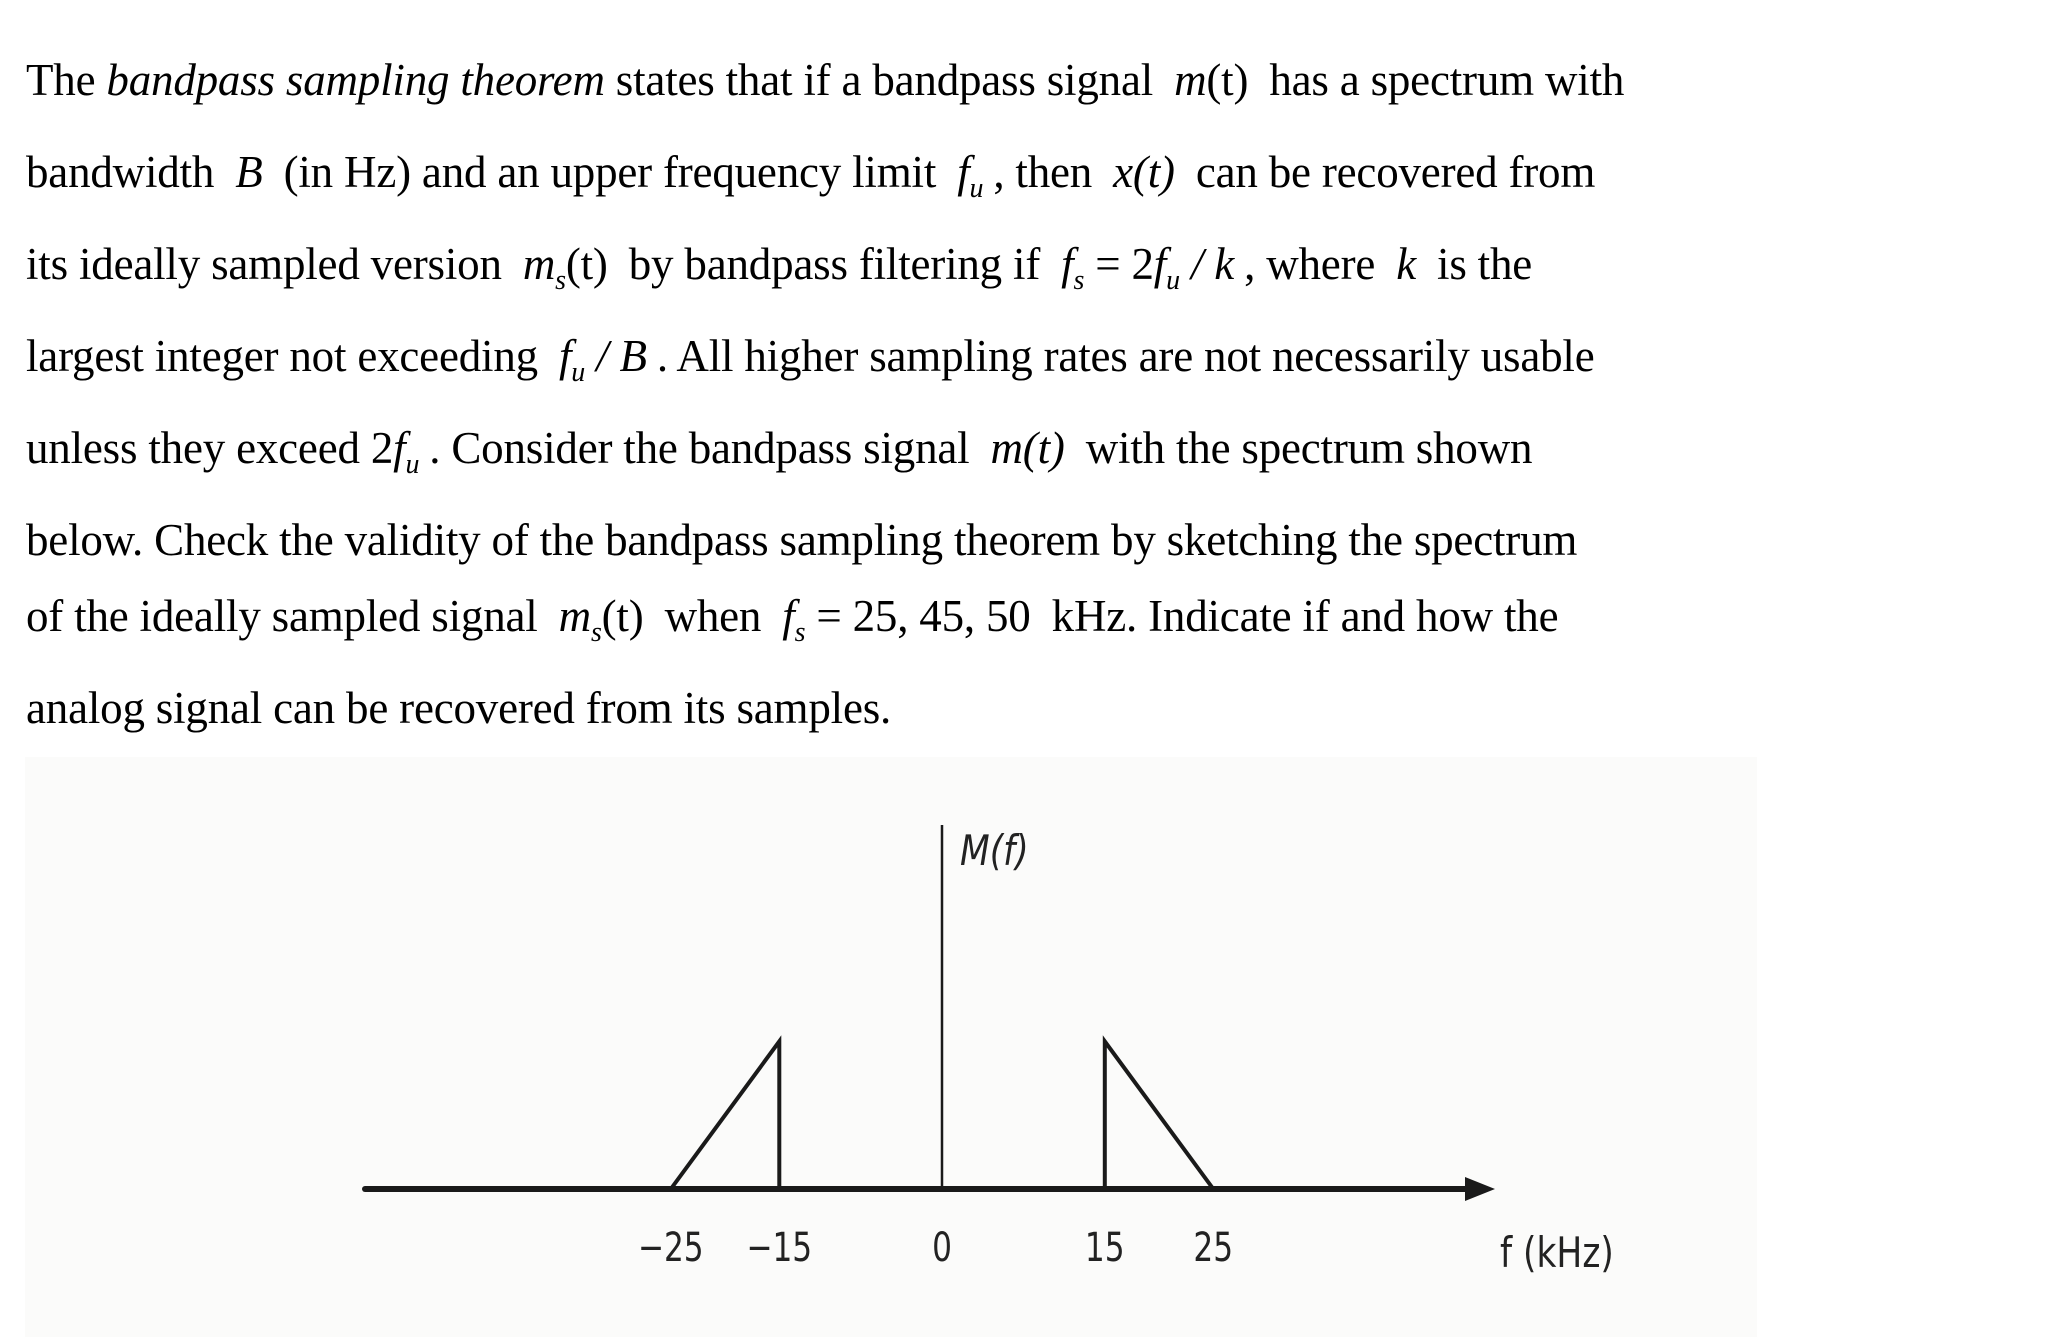 This screenshot has height=1344, width=2046. I want to click on signal-x-of-t: x(t), so click(1144, 172).